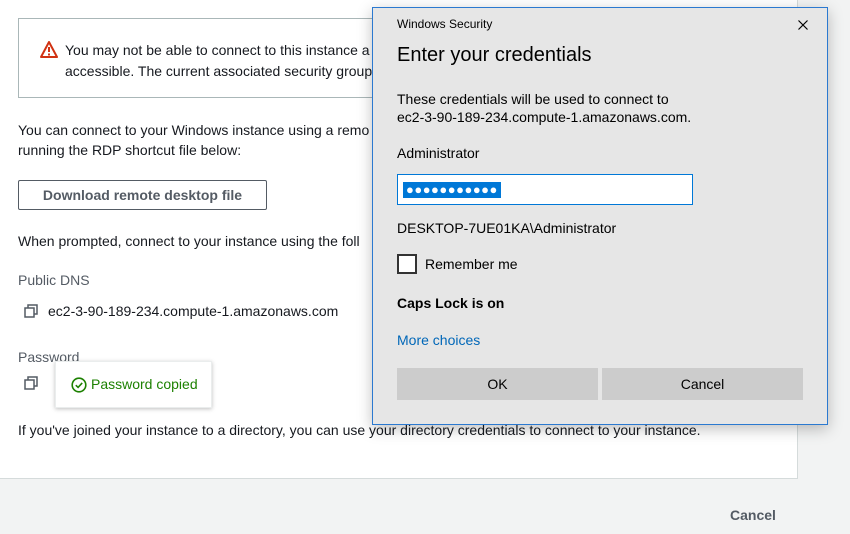  I want to click on dialog-heading: Enter your credentials, so click(494, 55).